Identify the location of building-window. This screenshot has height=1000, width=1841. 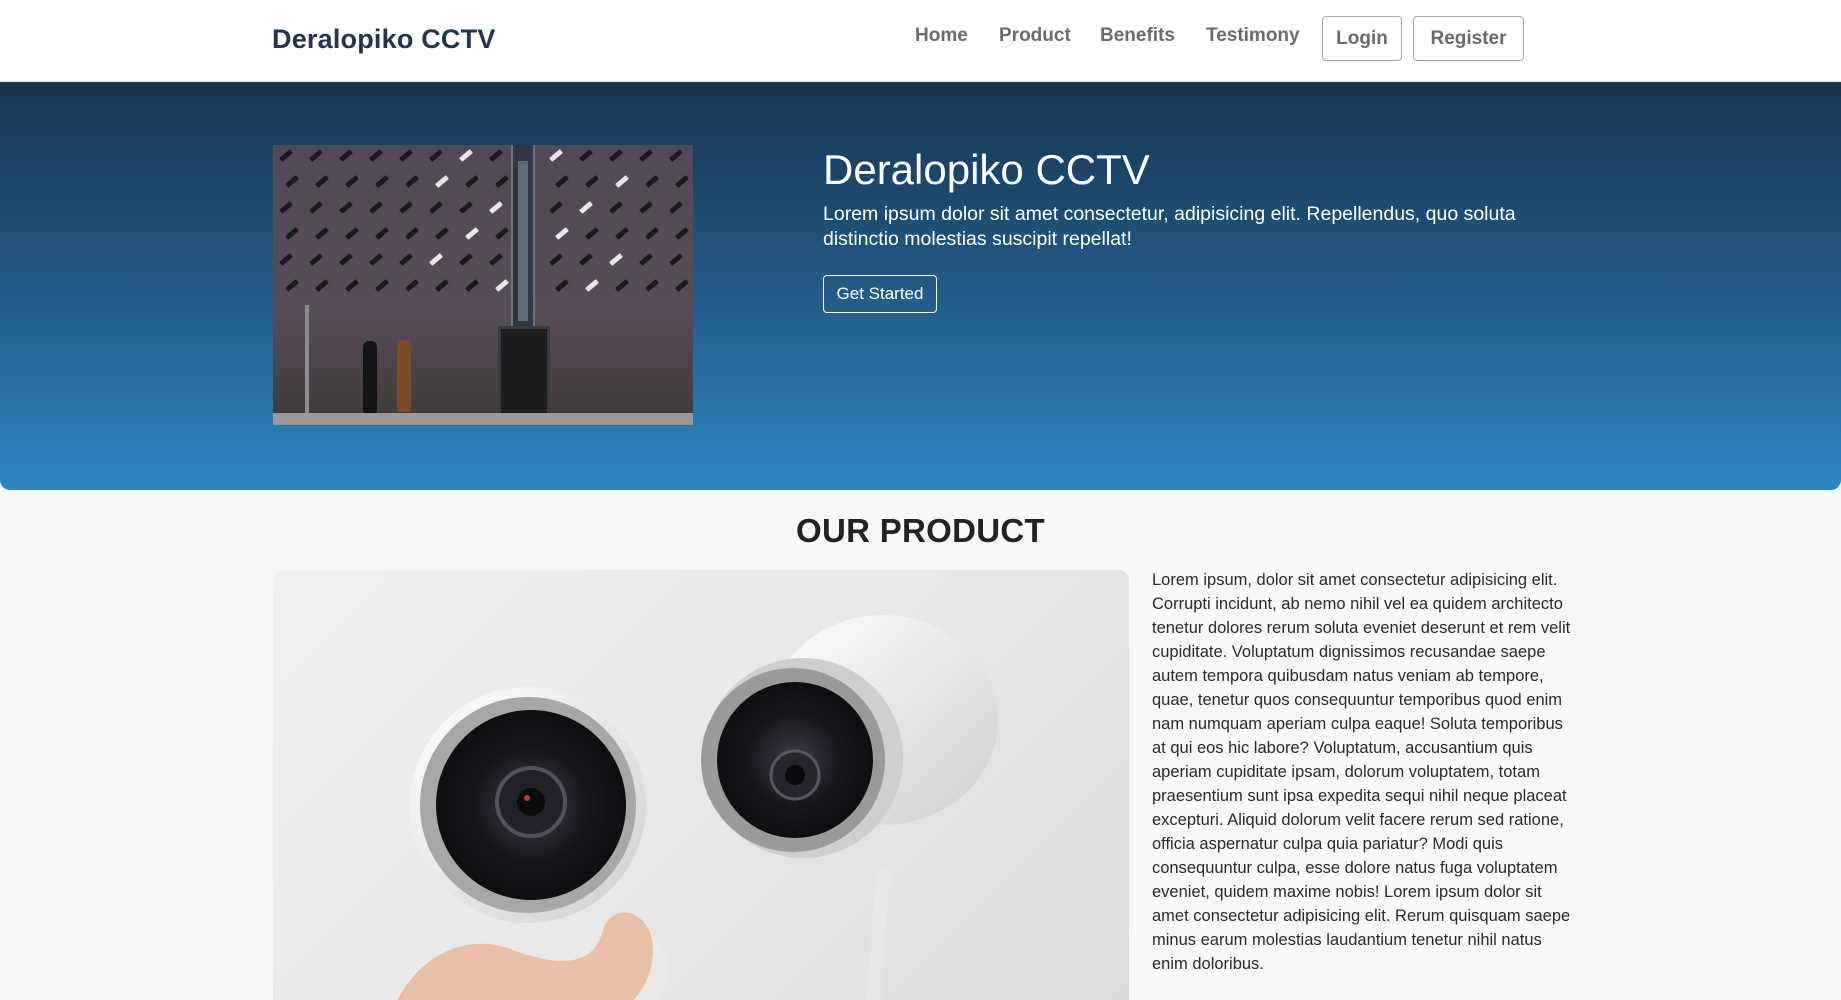
(523, 238).